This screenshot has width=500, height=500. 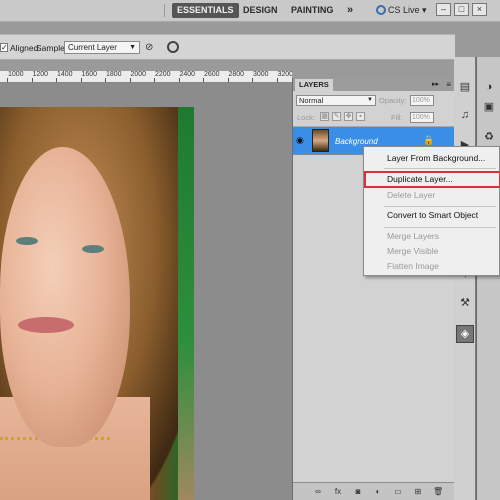 I want to click on dock-column-tools: ▤ ♫ ▶ ⚘ ⚒ ◈, so click(x=465, y=278).